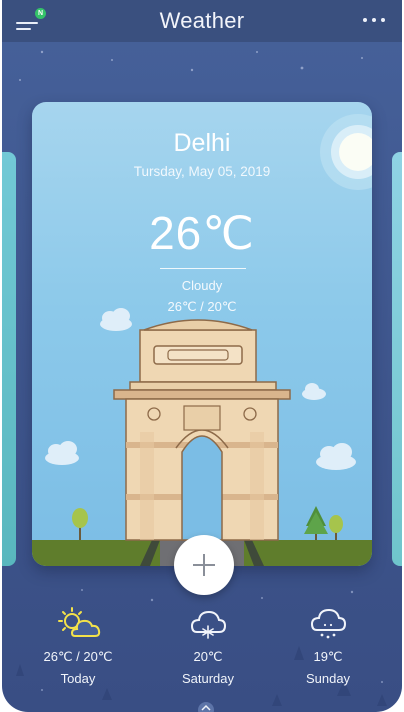 The width and height of the screenshot is (404, 712). I want to click on previous-city-card, so click(9, 359).